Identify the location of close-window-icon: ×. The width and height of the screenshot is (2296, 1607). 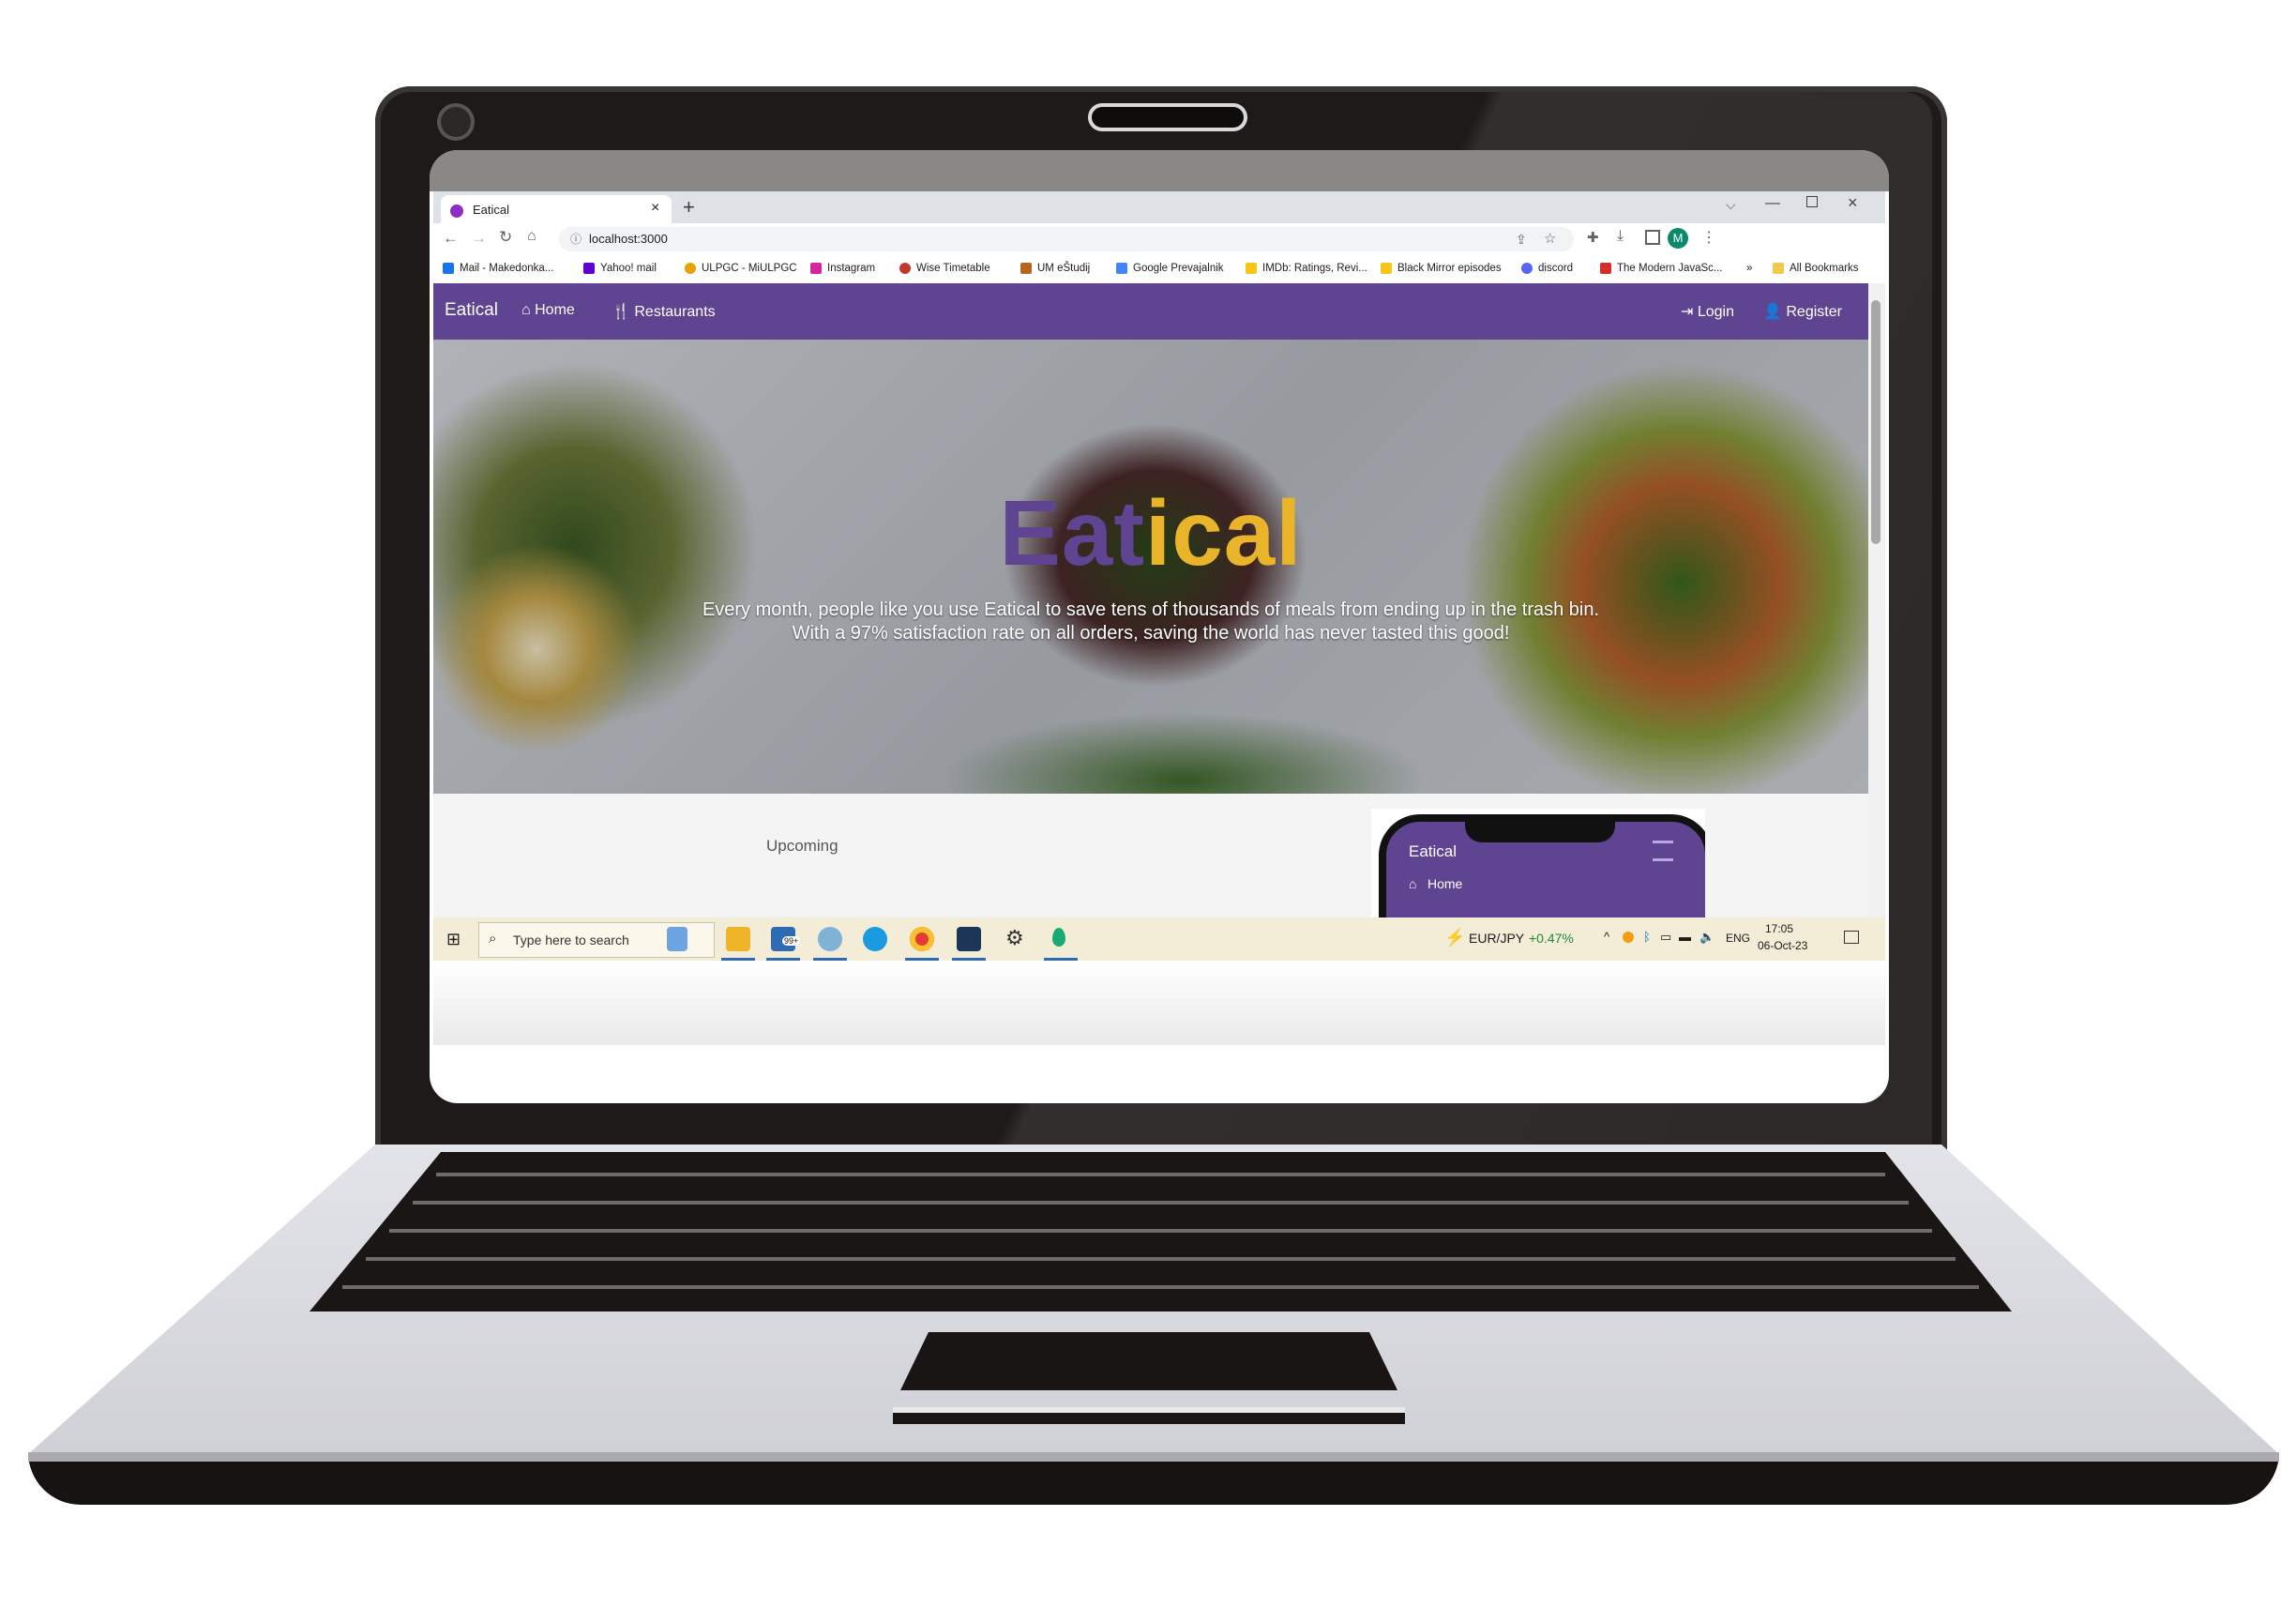
(1853, 203).